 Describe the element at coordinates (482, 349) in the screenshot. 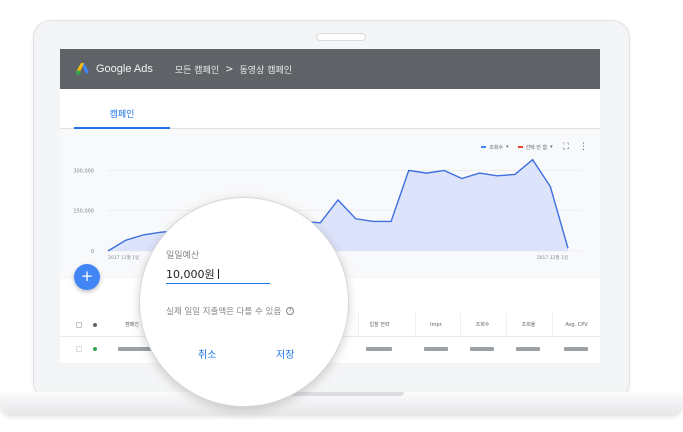

I see `redacted-views` at that location.